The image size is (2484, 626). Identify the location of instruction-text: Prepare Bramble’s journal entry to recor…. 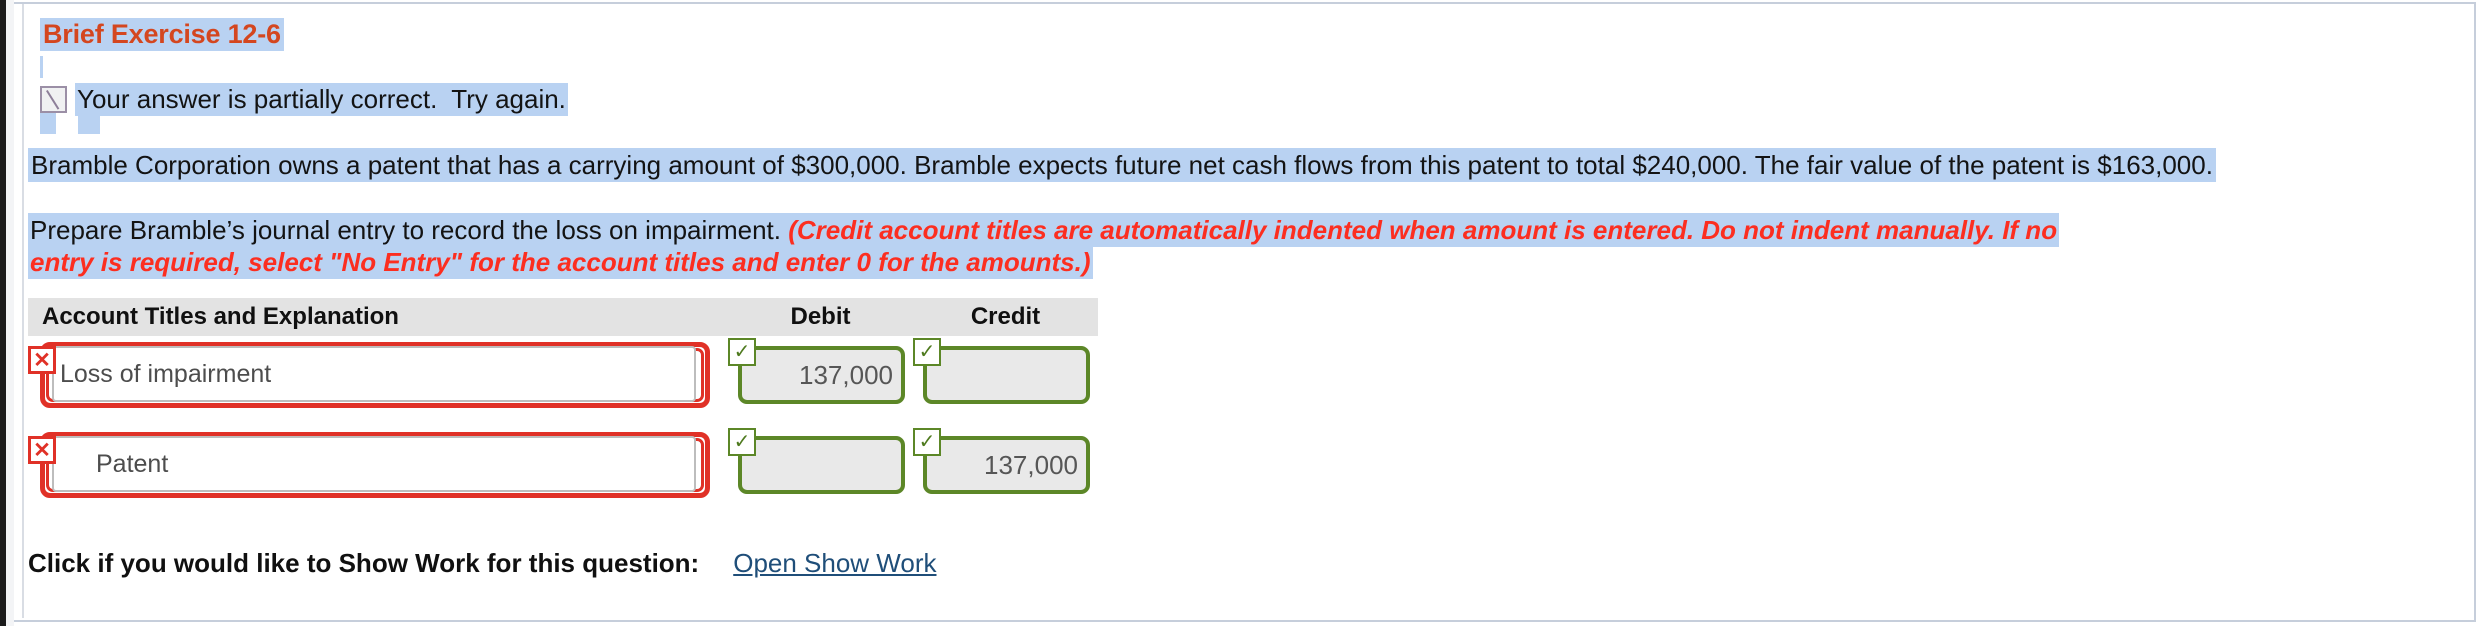
(409, 230).